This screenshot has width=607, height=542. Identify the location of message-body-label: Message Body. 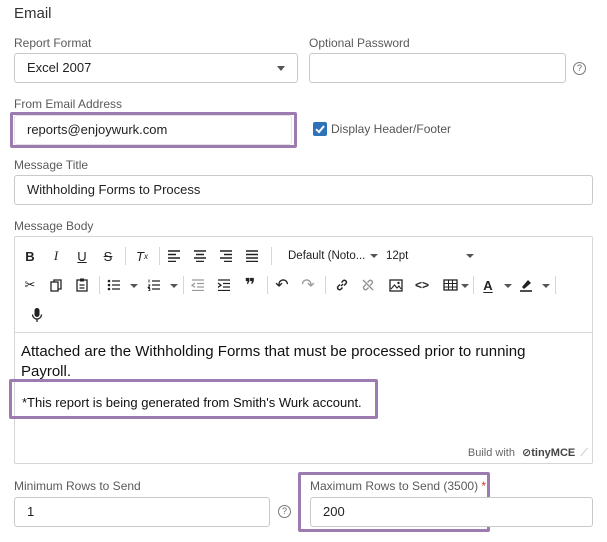
(54, 226).